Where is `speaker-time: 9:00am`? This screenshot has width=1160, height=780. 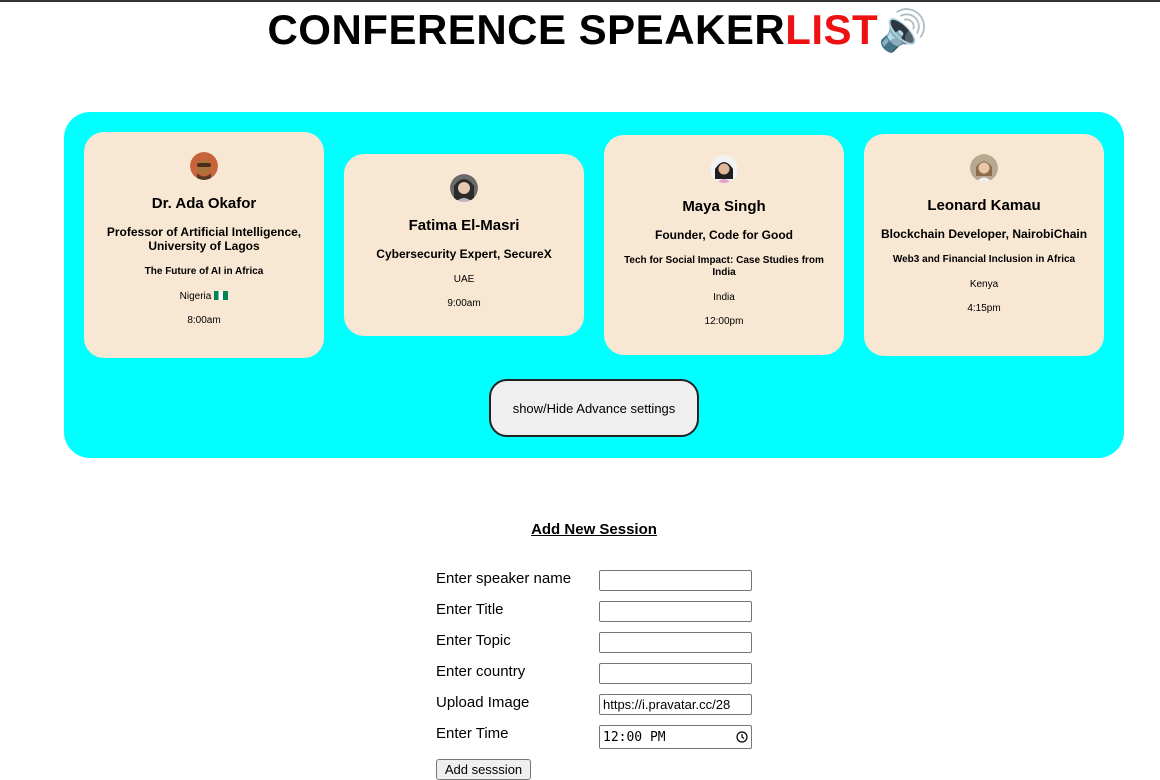
speaker-time: 9:00am is located at coordinates (464, 303).